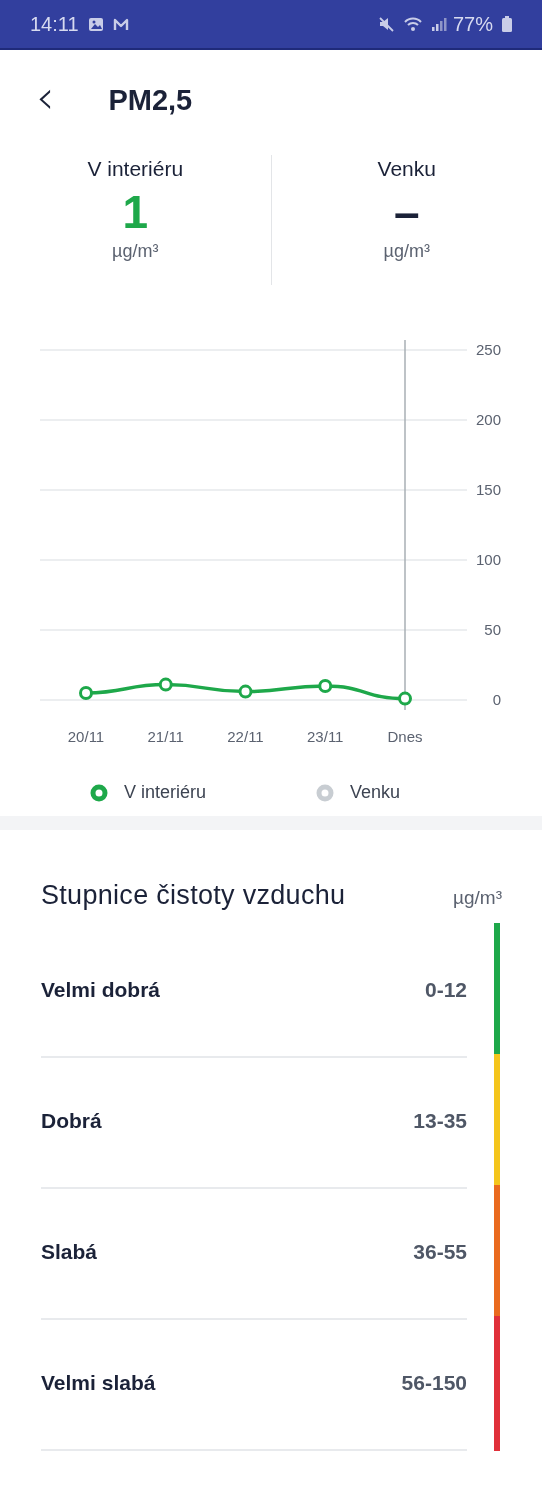 This screenshot has width=542, height=1500. I want to click on level-label: Dobrá, so click(71, 1120).